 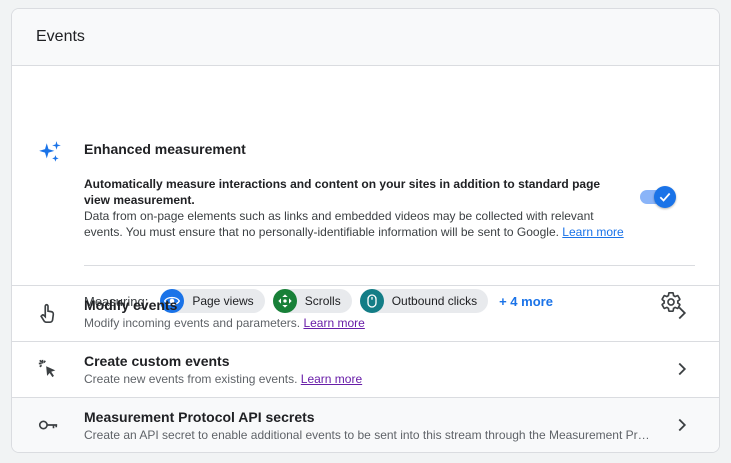 I want to click on enhanced-measurement-title: Enhanced measurement, so click(x=165, y=149).